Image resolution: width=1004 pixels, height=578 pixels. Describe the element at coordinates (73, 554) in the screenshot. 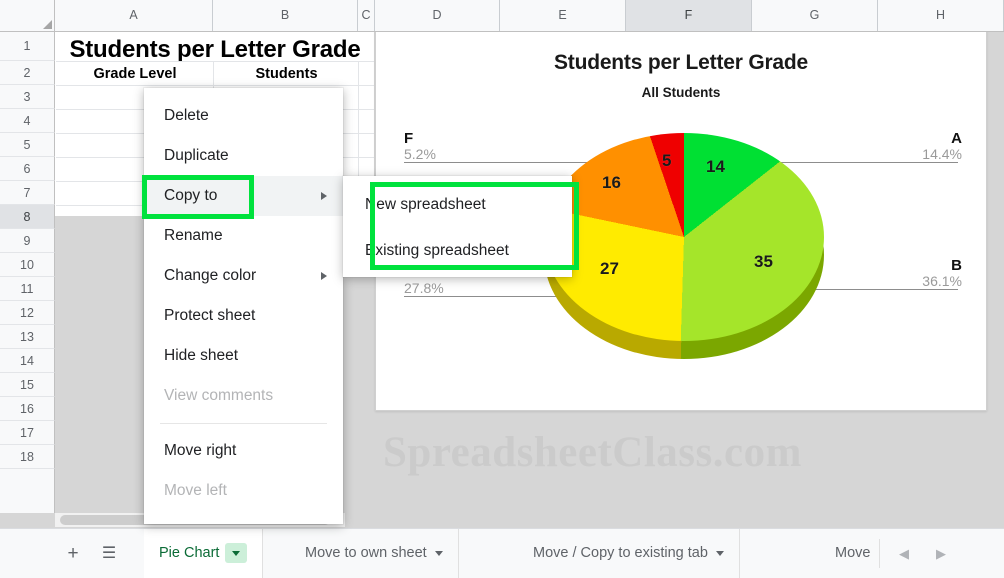

I see `plus-icon: +` at that location.